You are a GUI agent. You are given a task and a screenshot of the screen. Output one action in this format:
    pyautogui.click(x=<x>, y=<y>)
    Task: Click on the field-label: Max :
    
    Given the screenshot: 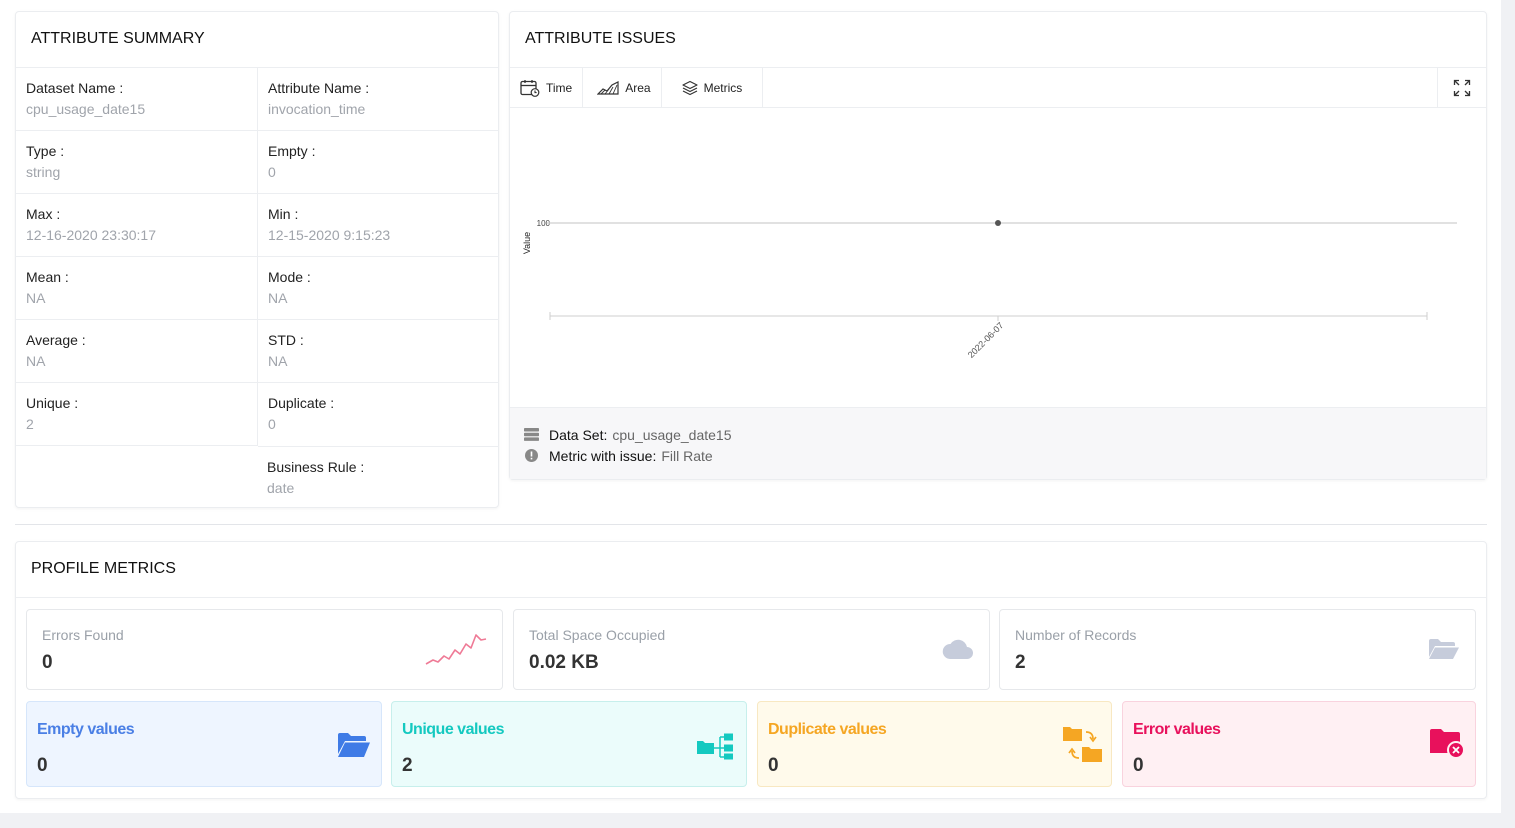 What is the action you would take?
    pyautogui.click(x=43, y=214)
    